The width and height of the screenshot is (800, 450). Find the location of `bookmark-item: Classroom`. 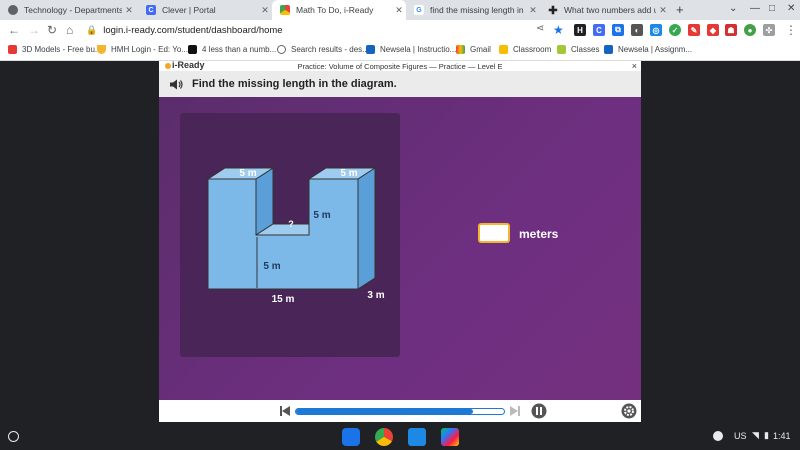

bookmark-item: Classroom is located at coordinates (525, 49).